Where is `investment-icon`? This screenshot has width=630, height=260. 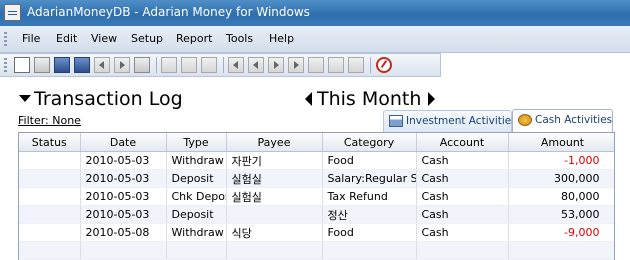 investment-icon is located at coordinates (396, 121).